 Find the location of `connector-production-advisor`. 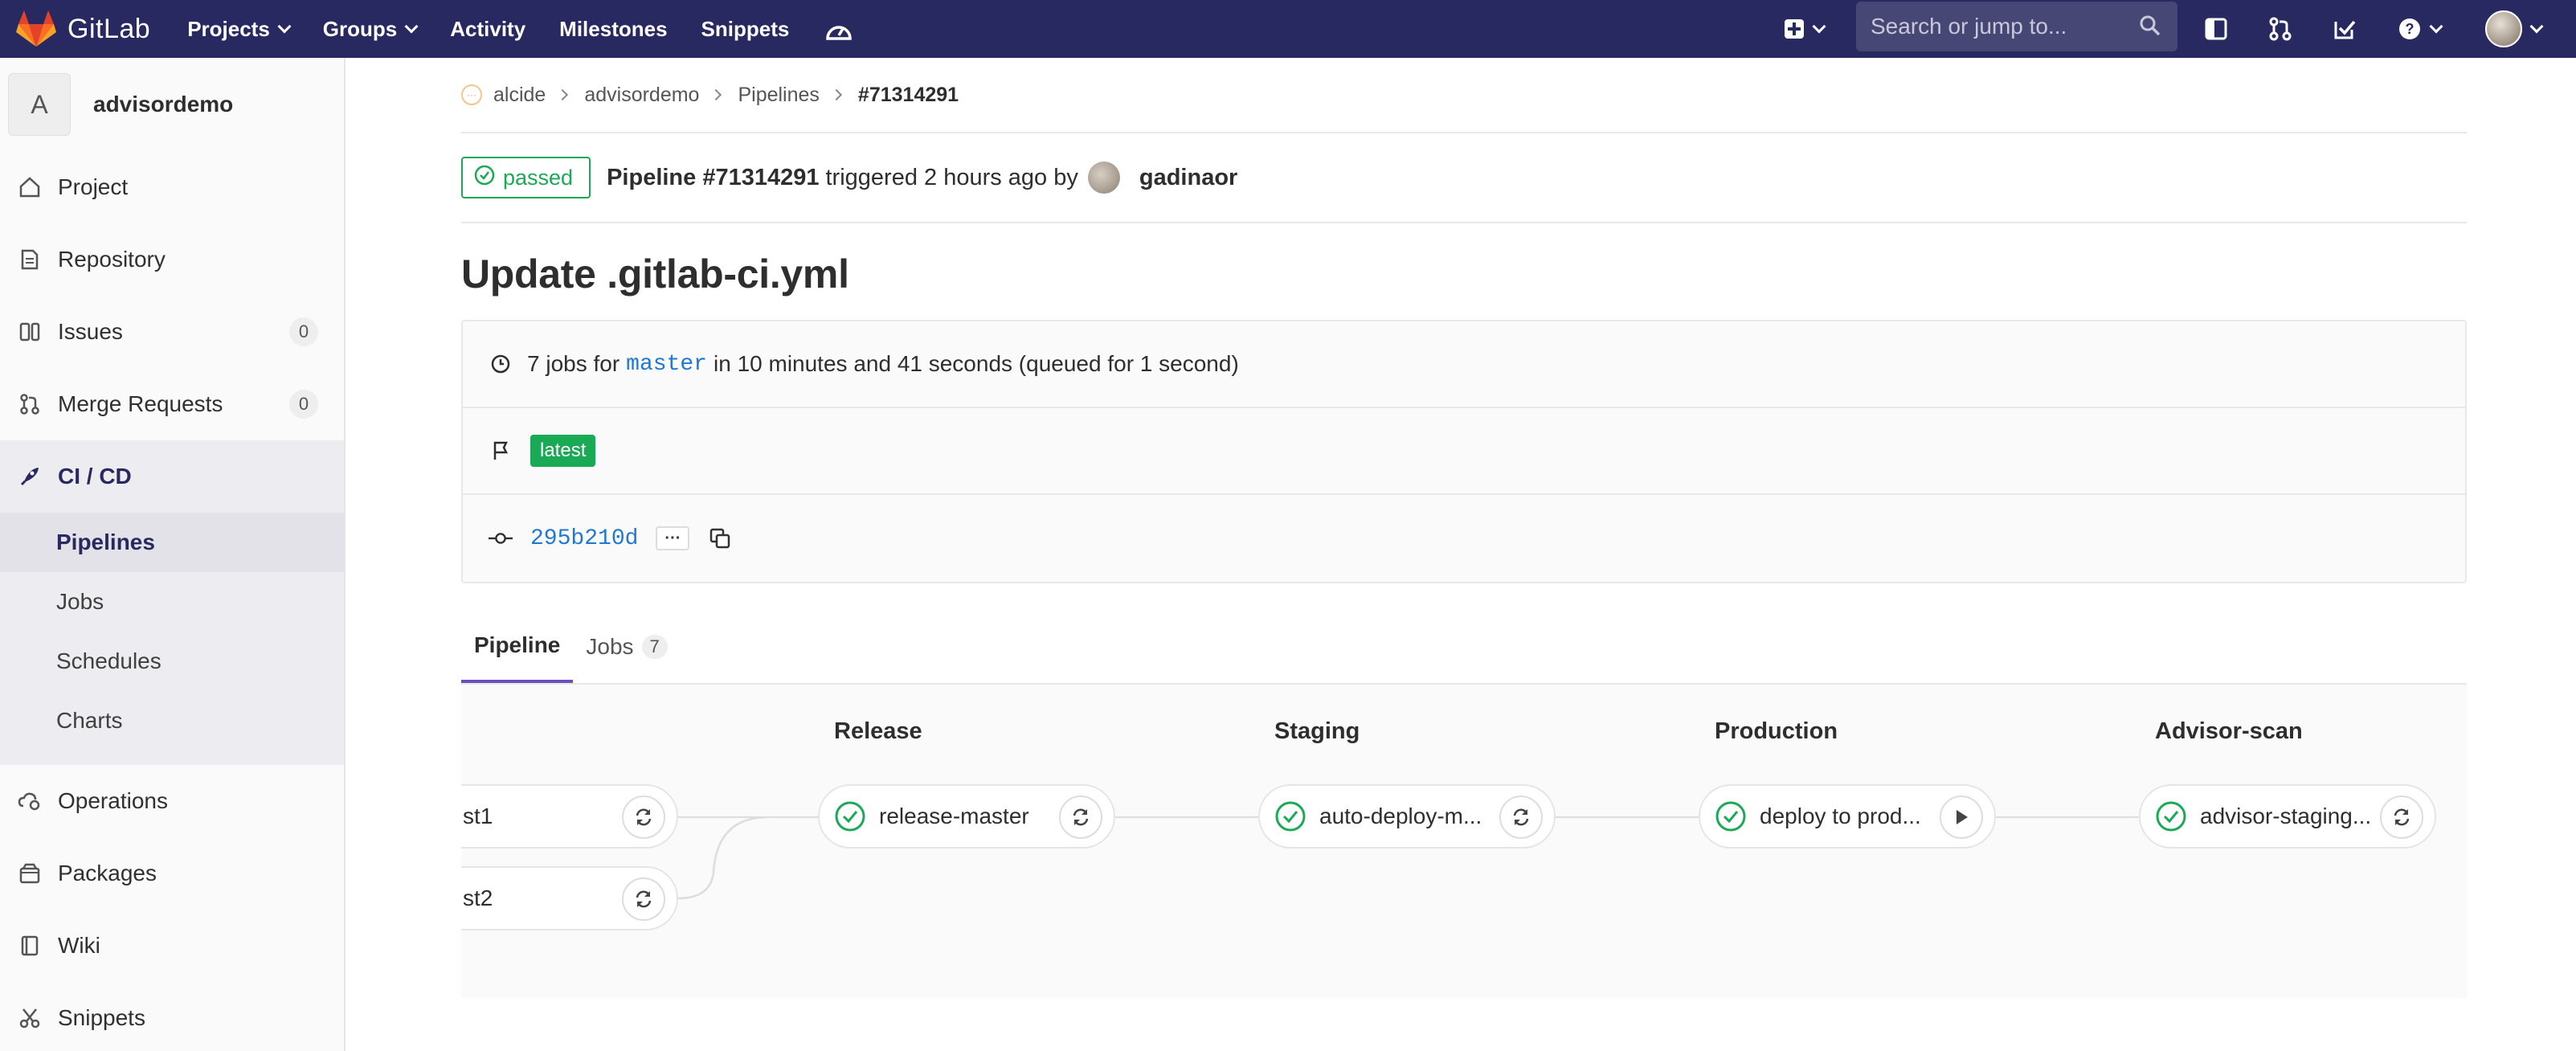

connector-production-advisor is located at coordinates (2066, 817).